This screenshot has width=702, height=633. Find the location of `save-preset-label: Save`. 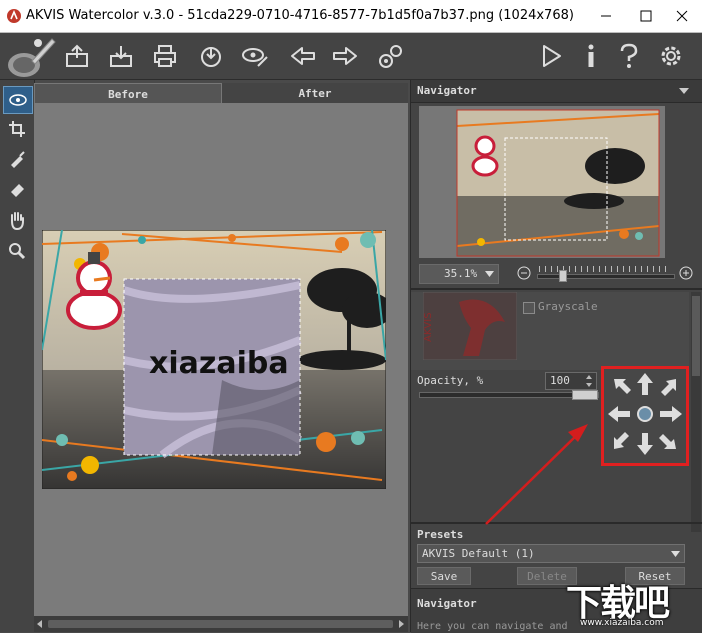

save-preset-label: Save is located at coordinates (444, 576).